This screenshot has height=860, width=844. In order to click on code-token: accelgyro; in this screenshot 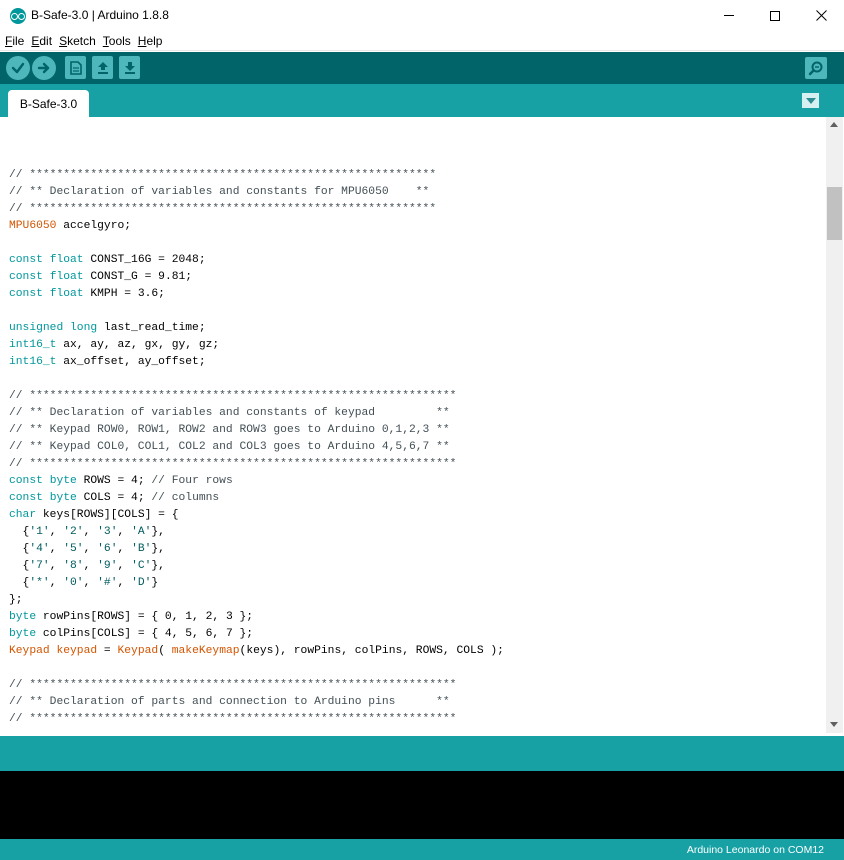, I will do `click(94, 226)`.